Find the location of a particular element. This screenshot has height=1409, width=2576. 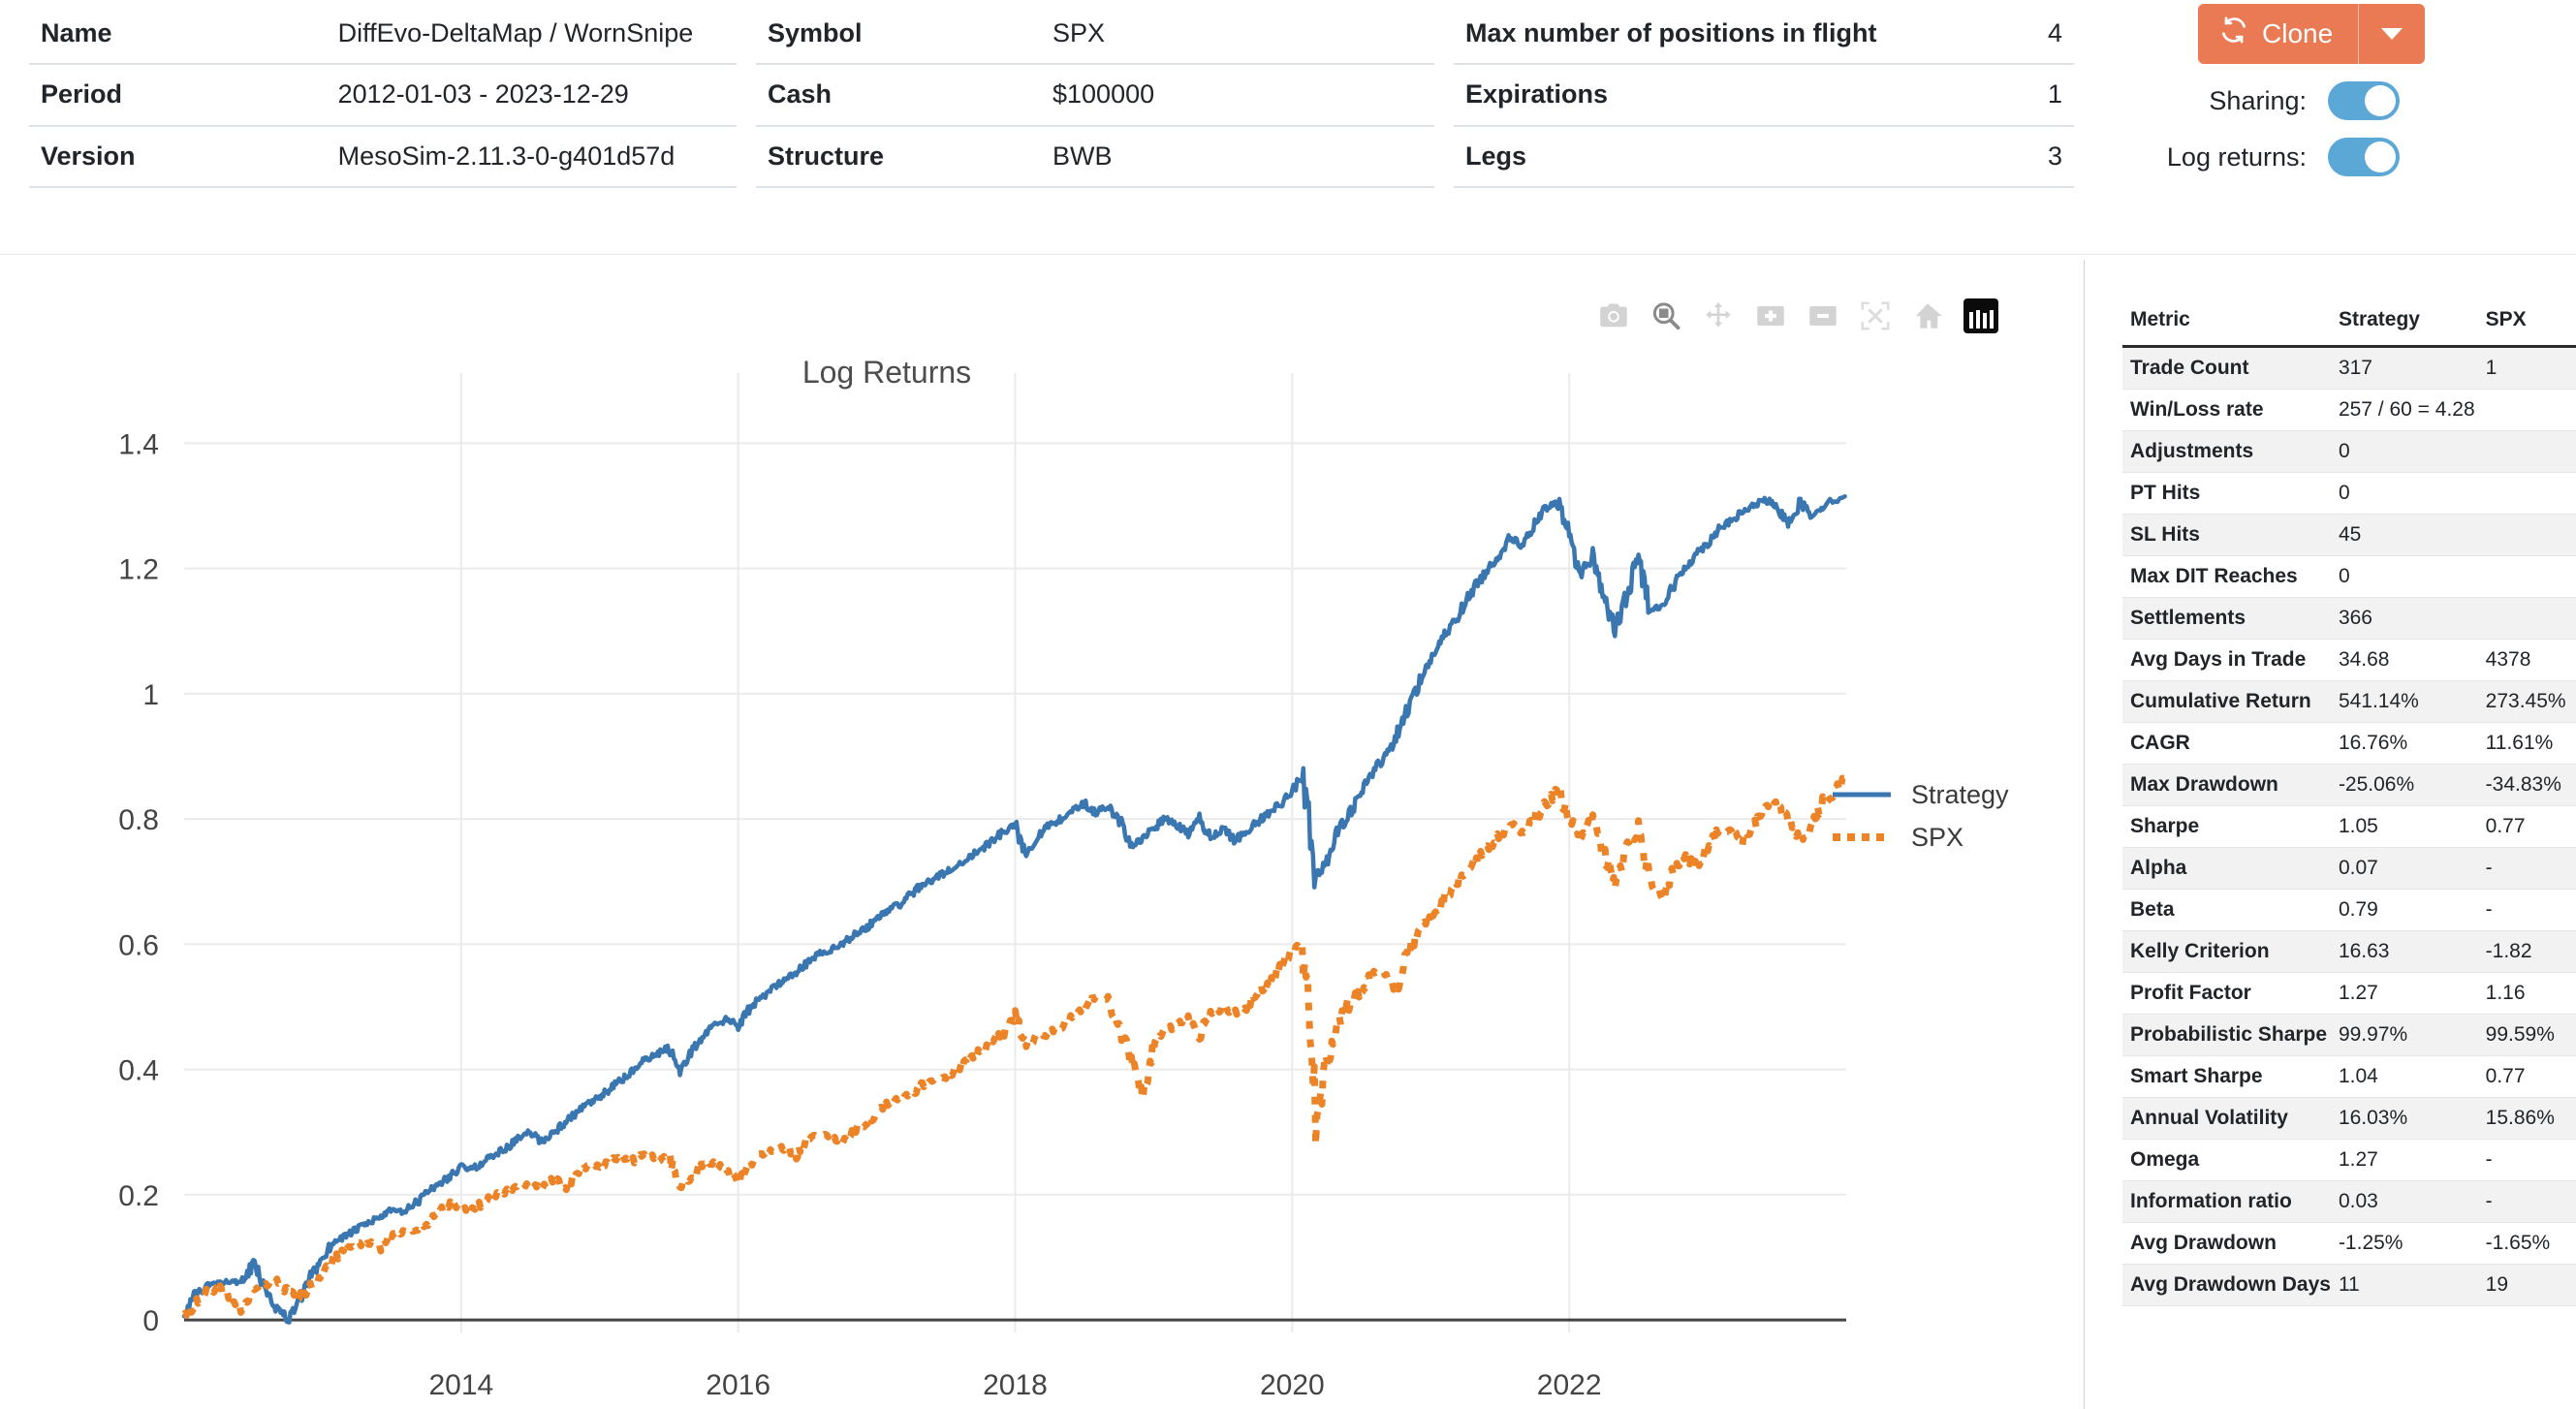

metric-strategy: 317 is located at coordinates (2404, 368).